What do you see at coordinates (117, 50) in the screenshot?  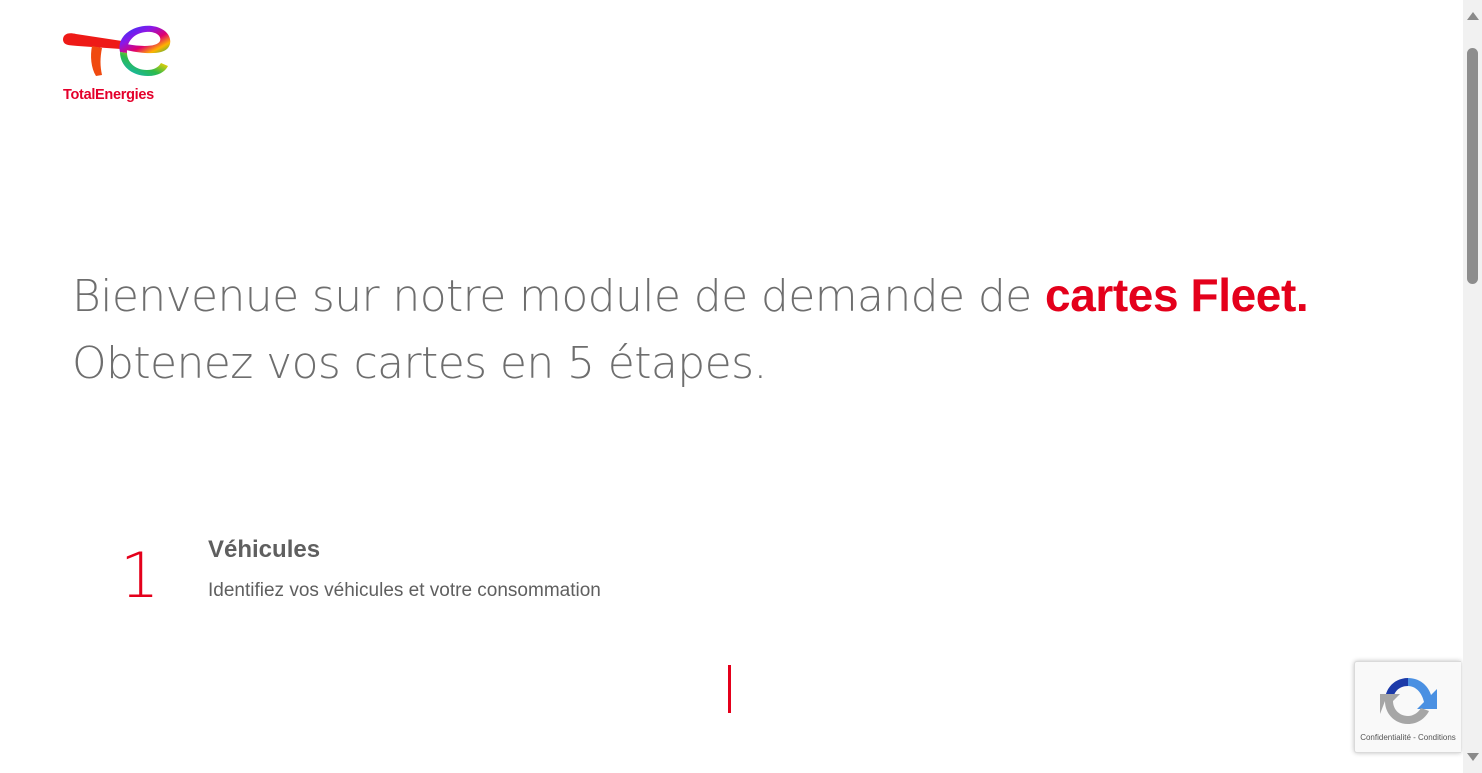 I see `totalenergies-logo-icon` at bounding box center [117, 50].